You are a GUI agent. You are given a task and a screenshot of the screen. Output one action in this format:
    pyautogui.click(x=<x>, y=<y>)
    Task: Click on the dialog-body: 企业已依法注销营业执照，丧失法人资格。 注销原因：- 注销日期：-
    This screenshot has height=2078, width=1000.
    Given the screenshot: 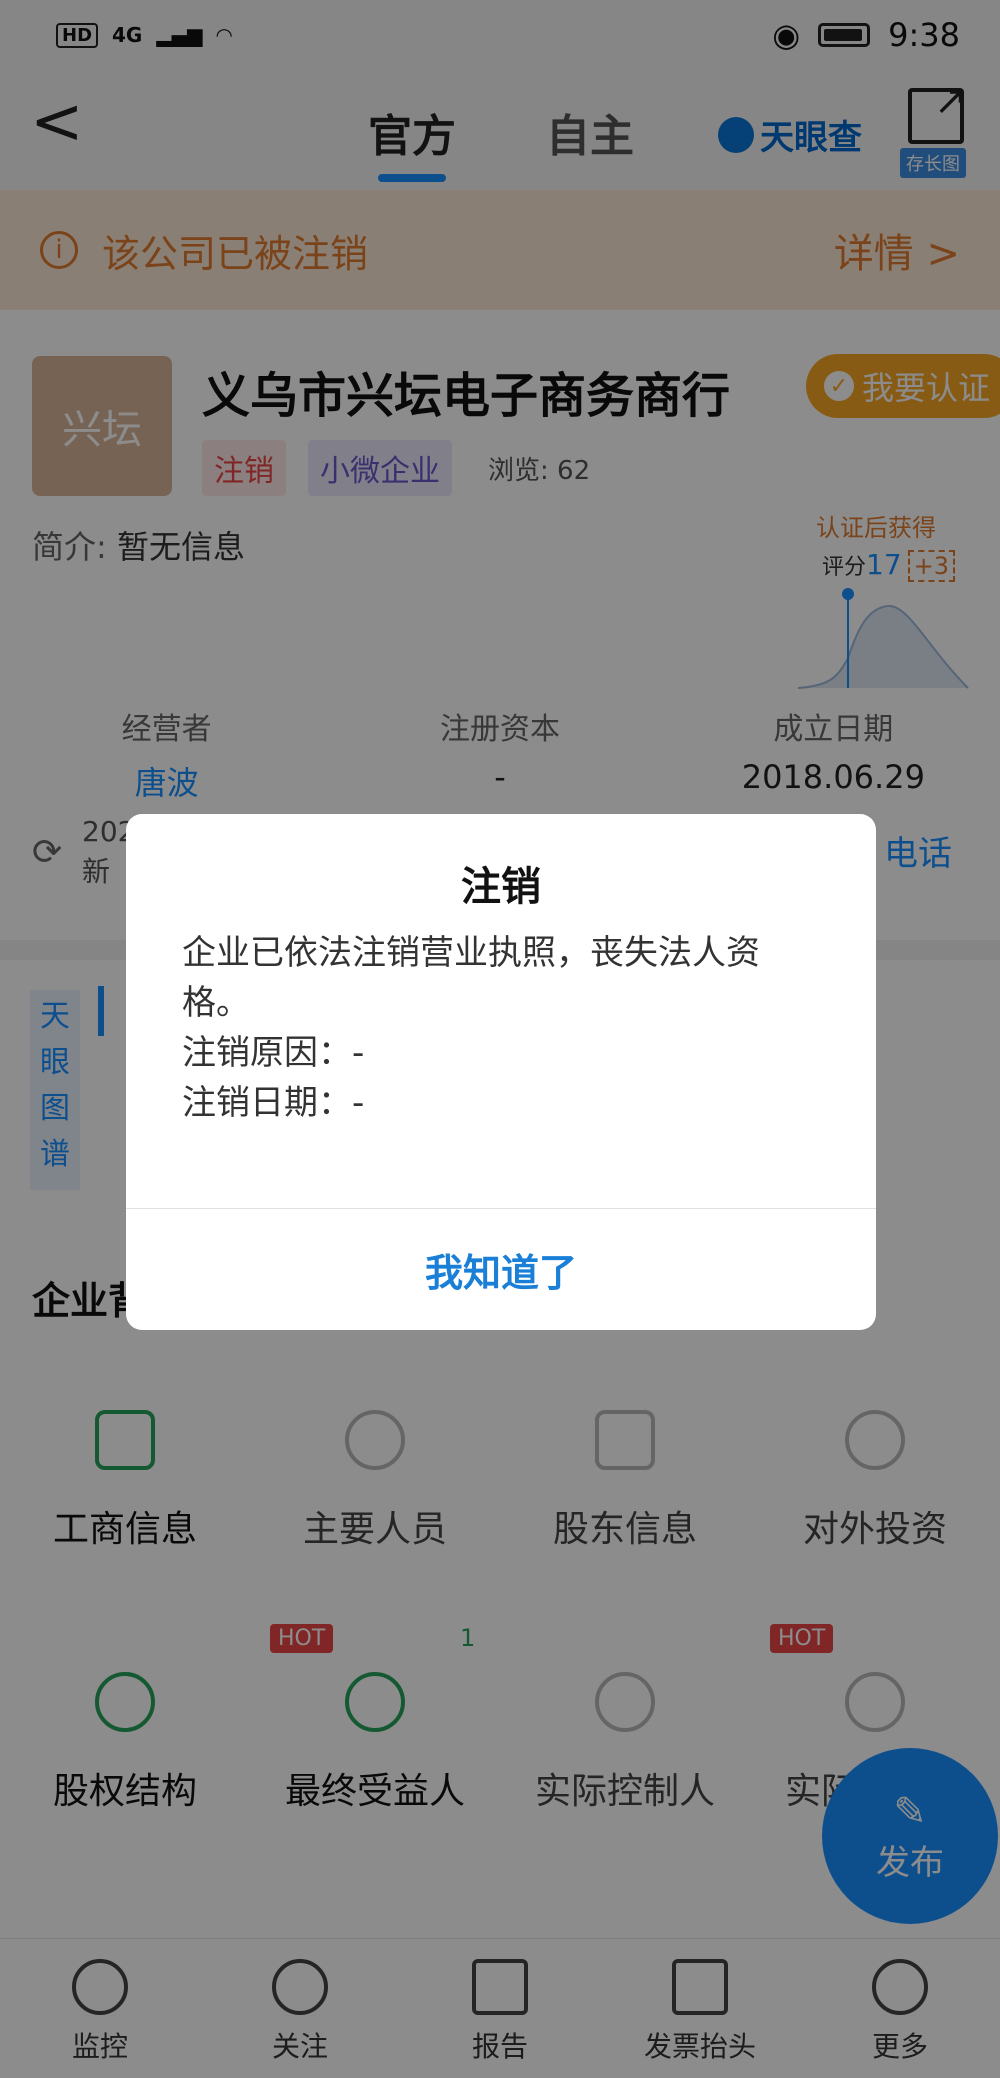 What is the action you would take?
    pyautogui.click(x=502, y=1028)
    